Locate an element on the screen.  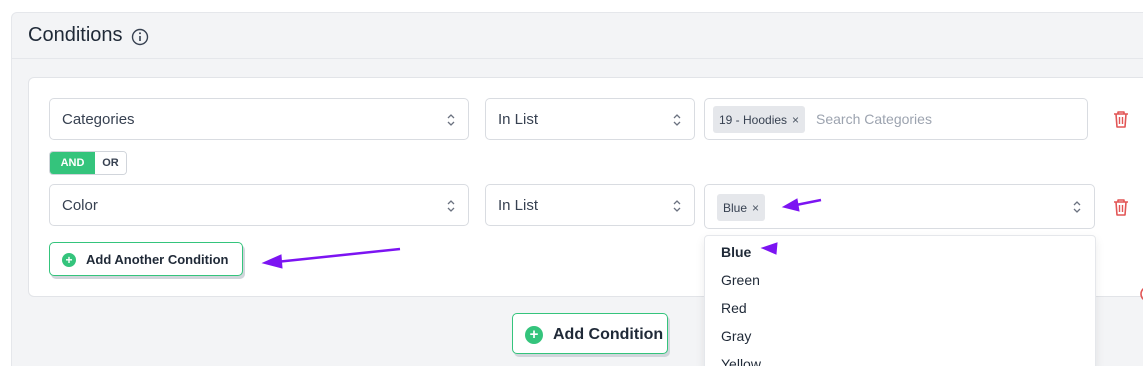
add-another-condition-label: Add Another Condition is located at coordinates (157, 259).